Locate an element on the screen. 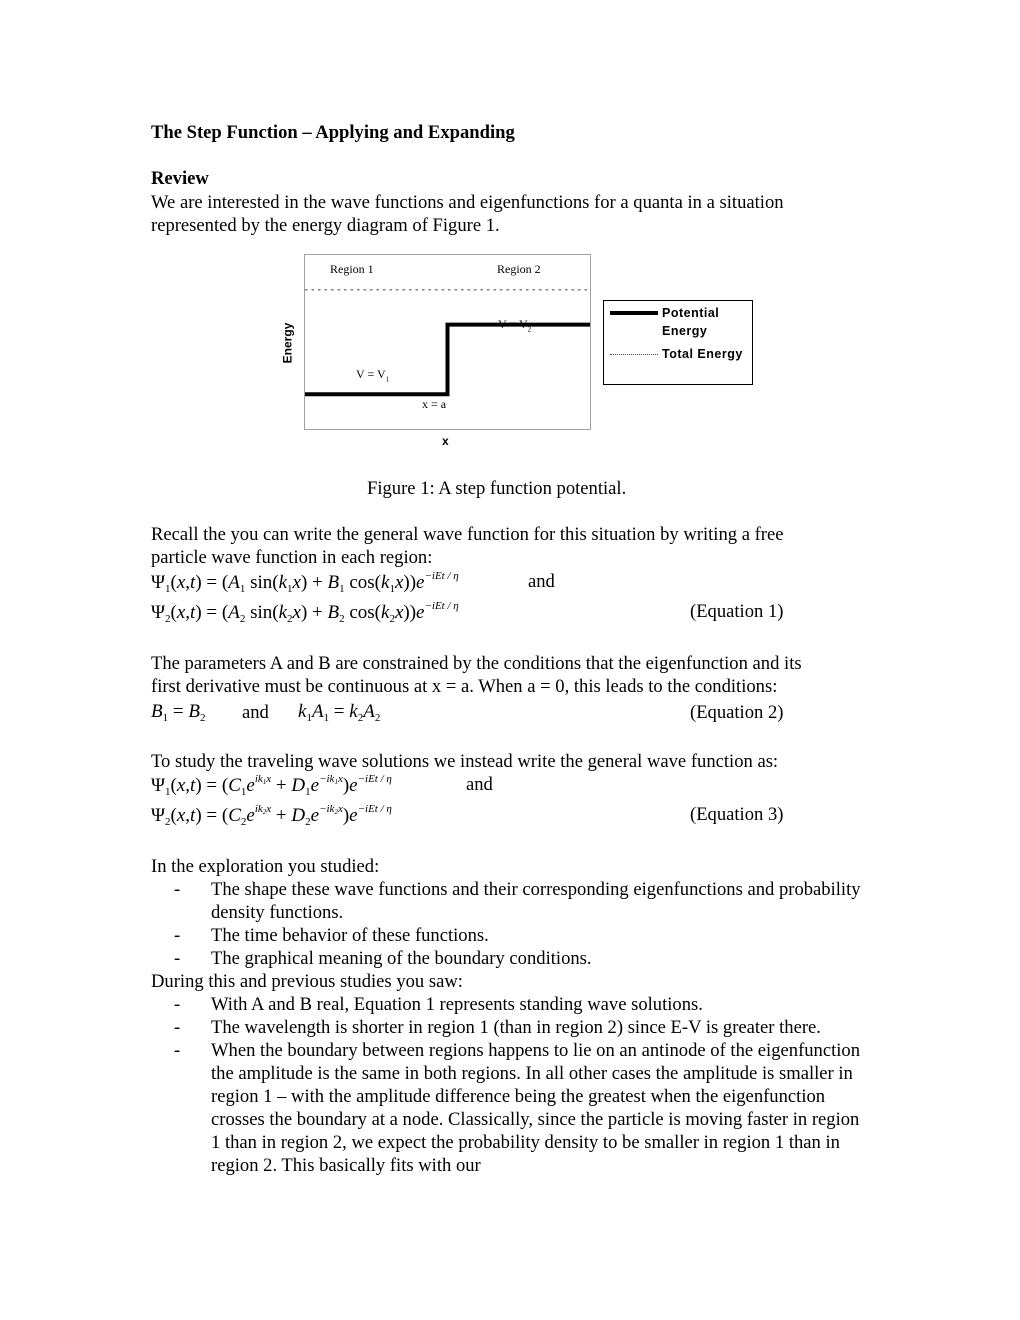 The image size is (1020, 1320). step-chart-svg is located at coordinates (447, 343).